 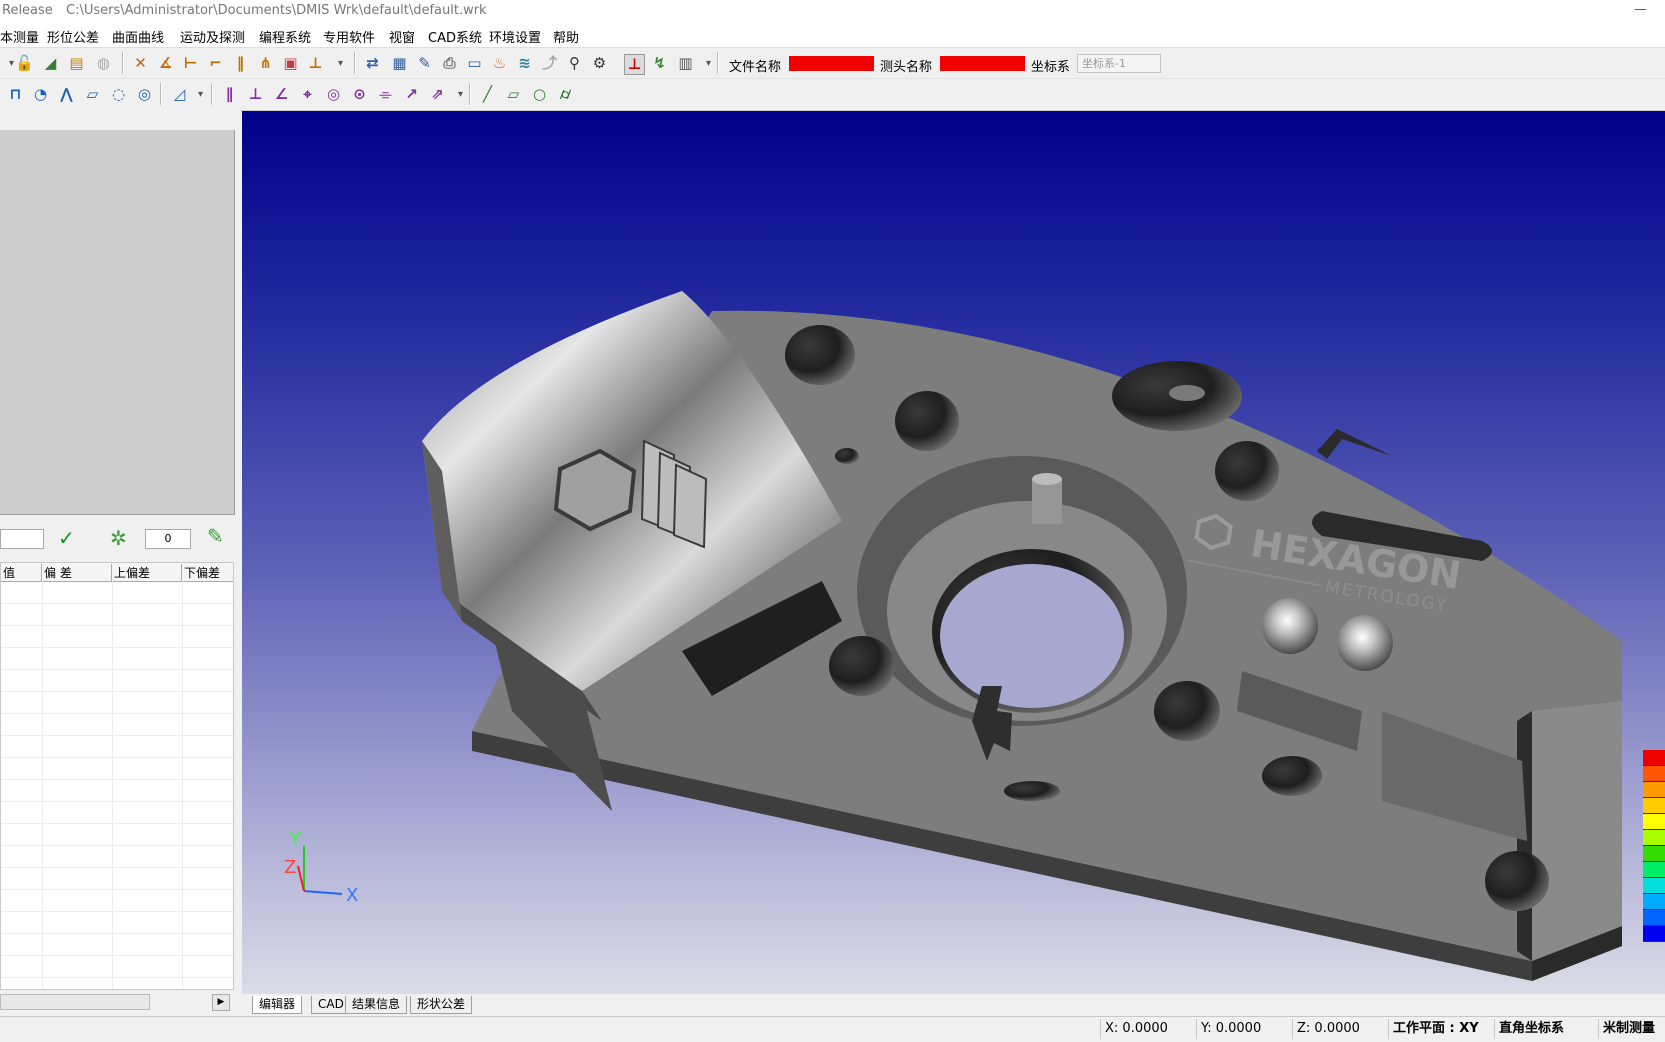 I want to click on menu-cad-system: CAD系统, so click(x=455, y=36).